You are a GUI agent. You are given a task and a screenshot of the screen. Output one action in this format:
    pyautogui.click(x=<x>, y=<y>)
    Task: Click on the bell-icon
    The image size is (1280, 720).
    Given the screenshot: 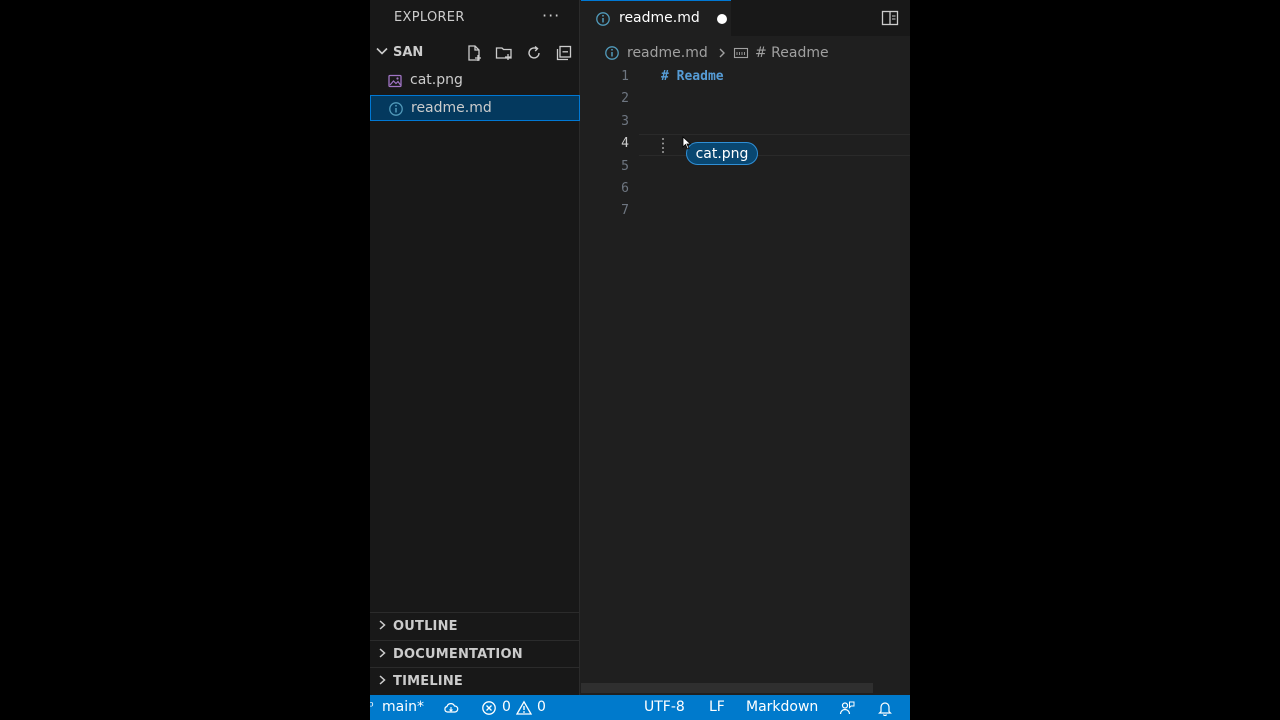 What is the action you would take?
    pyautogui.click(x=885, y=708)
    